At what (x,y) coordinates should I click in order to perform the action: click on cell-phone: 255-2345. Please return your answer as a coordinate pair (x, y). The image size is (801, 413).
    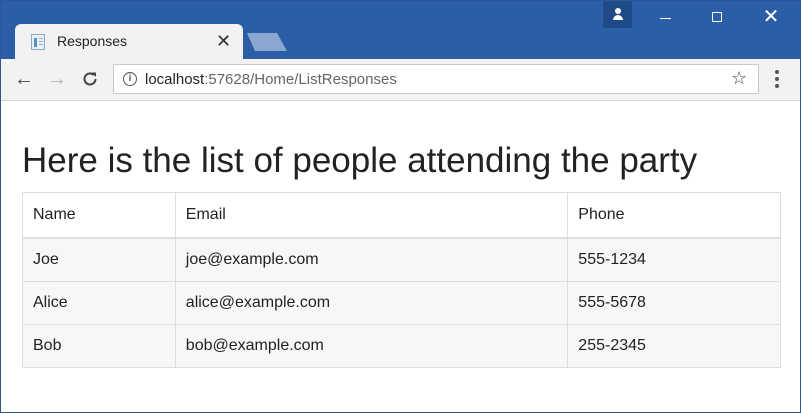
    Looking at the image, I should click on (674, 346).